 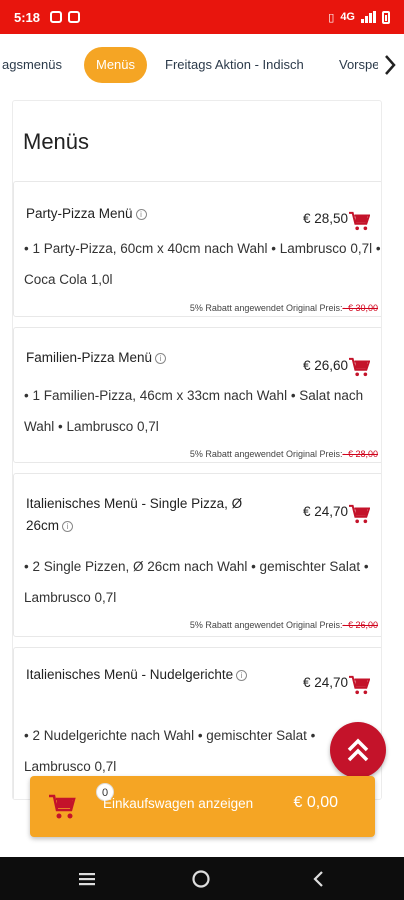 What do you see at coordinates (178, 803) in the screenshot?
I see `cart-label: Einkaufswagen anzeigen` at bounding box center [178, 803].